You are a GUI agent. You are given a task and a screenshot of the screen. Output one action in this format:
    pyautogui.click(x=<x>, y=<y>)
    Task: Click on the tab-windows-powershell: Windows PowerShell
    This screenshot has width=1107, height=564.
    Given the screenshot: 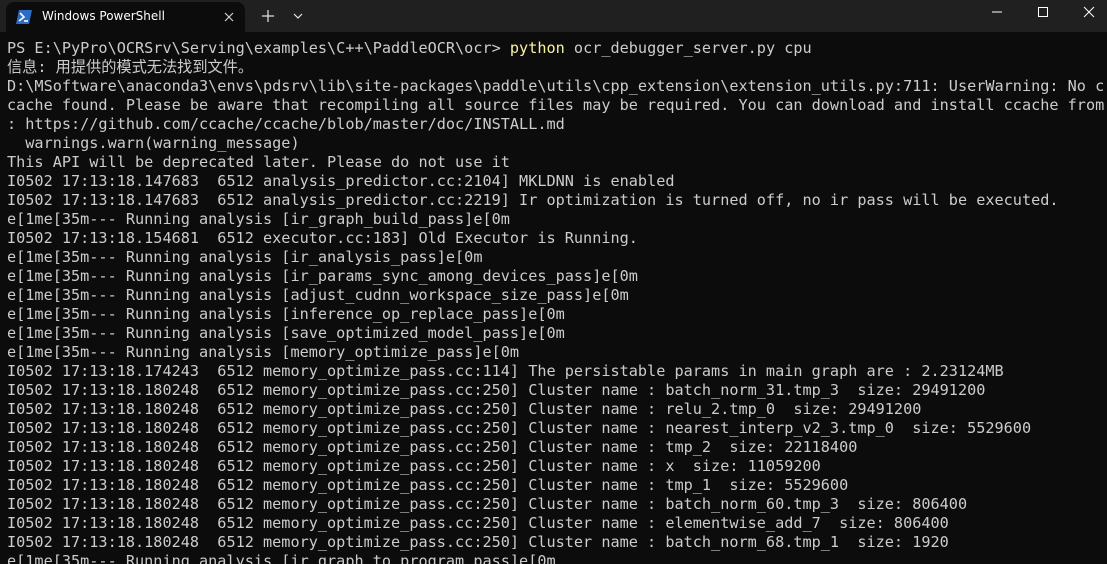 What is the action you would take?
    pyautogui.click(x=125, y=17)
    